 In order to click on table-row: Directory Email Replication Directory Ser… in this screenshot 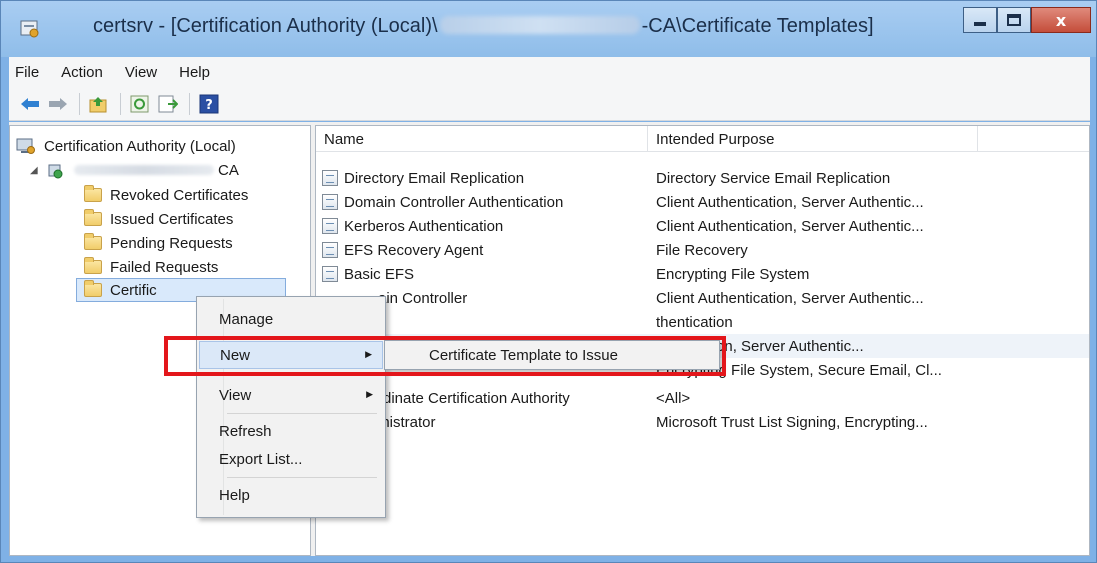, I will do `click(702, 178)`.